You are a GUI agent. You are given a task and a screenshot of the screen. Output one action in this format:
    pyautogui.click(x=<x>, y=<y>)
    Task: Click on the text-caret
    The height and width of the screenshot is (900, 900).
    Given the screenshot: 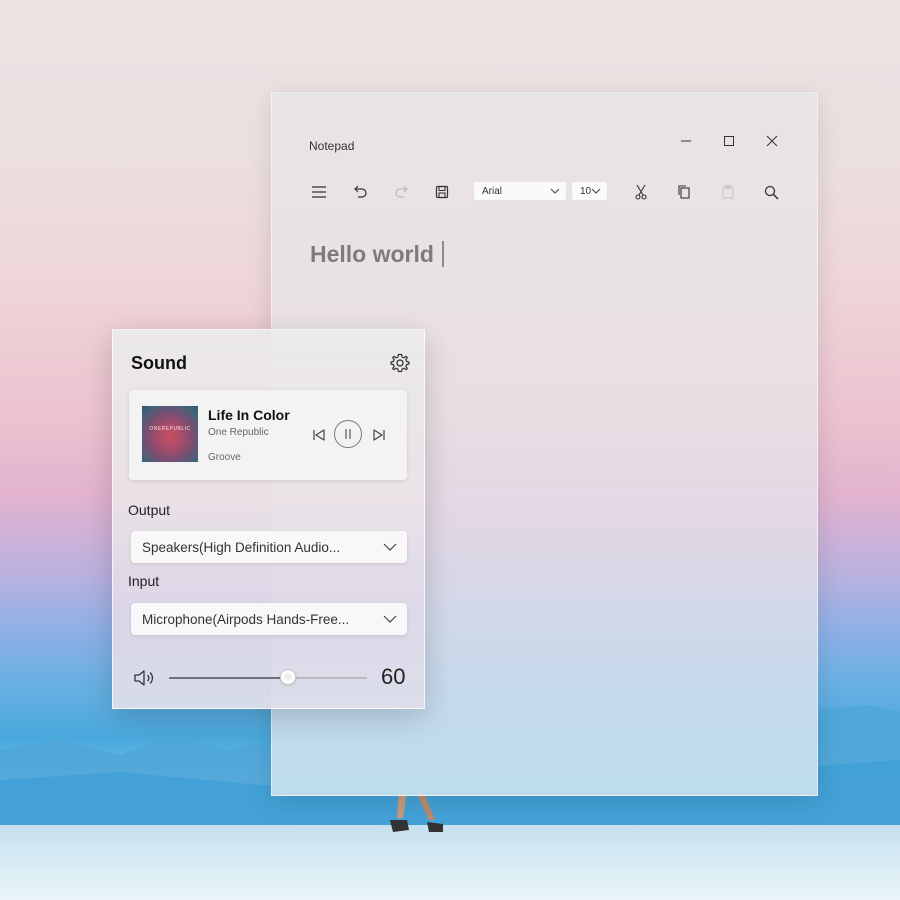 What is the action you would take?
    pyautogui.click(x=442, y=254)
    